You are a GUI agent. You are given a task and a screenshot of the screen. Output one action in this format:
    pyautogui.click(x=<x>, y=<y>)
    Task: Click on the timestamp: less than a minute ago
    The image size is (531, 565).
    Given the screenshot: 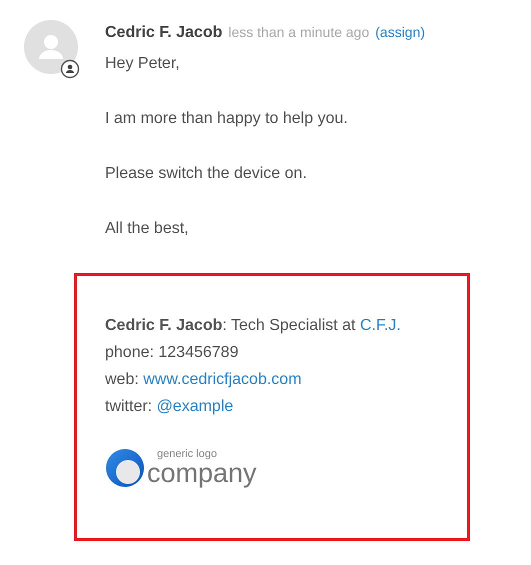 What is the action you would take?
    pyautogui.click(x=299, y=32)
    